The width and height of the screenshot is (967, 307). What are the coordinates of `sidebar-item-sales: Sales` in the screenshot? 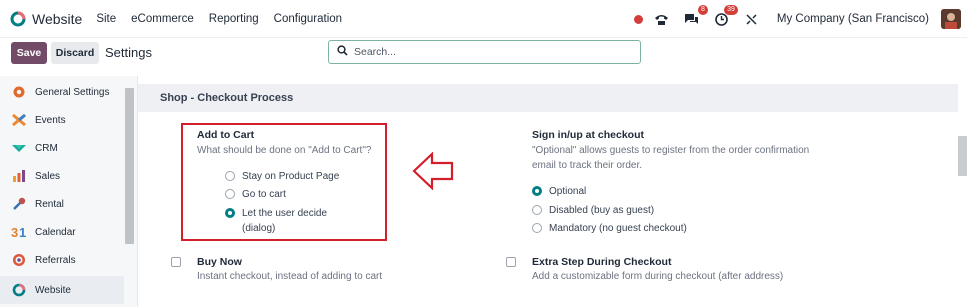 It's located at (62, 176).